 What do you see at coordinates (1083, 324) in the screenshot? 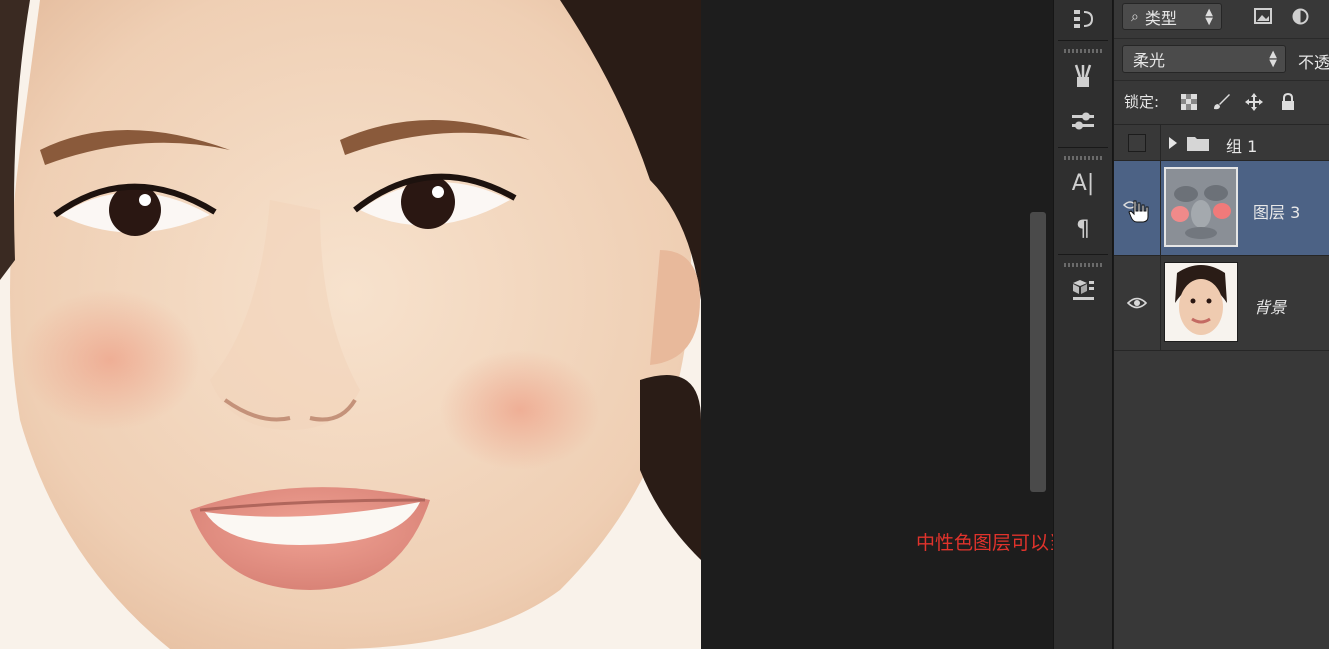
I see `panel-dock-toolbar: A| ¶` at bounding box center [1083, 324].